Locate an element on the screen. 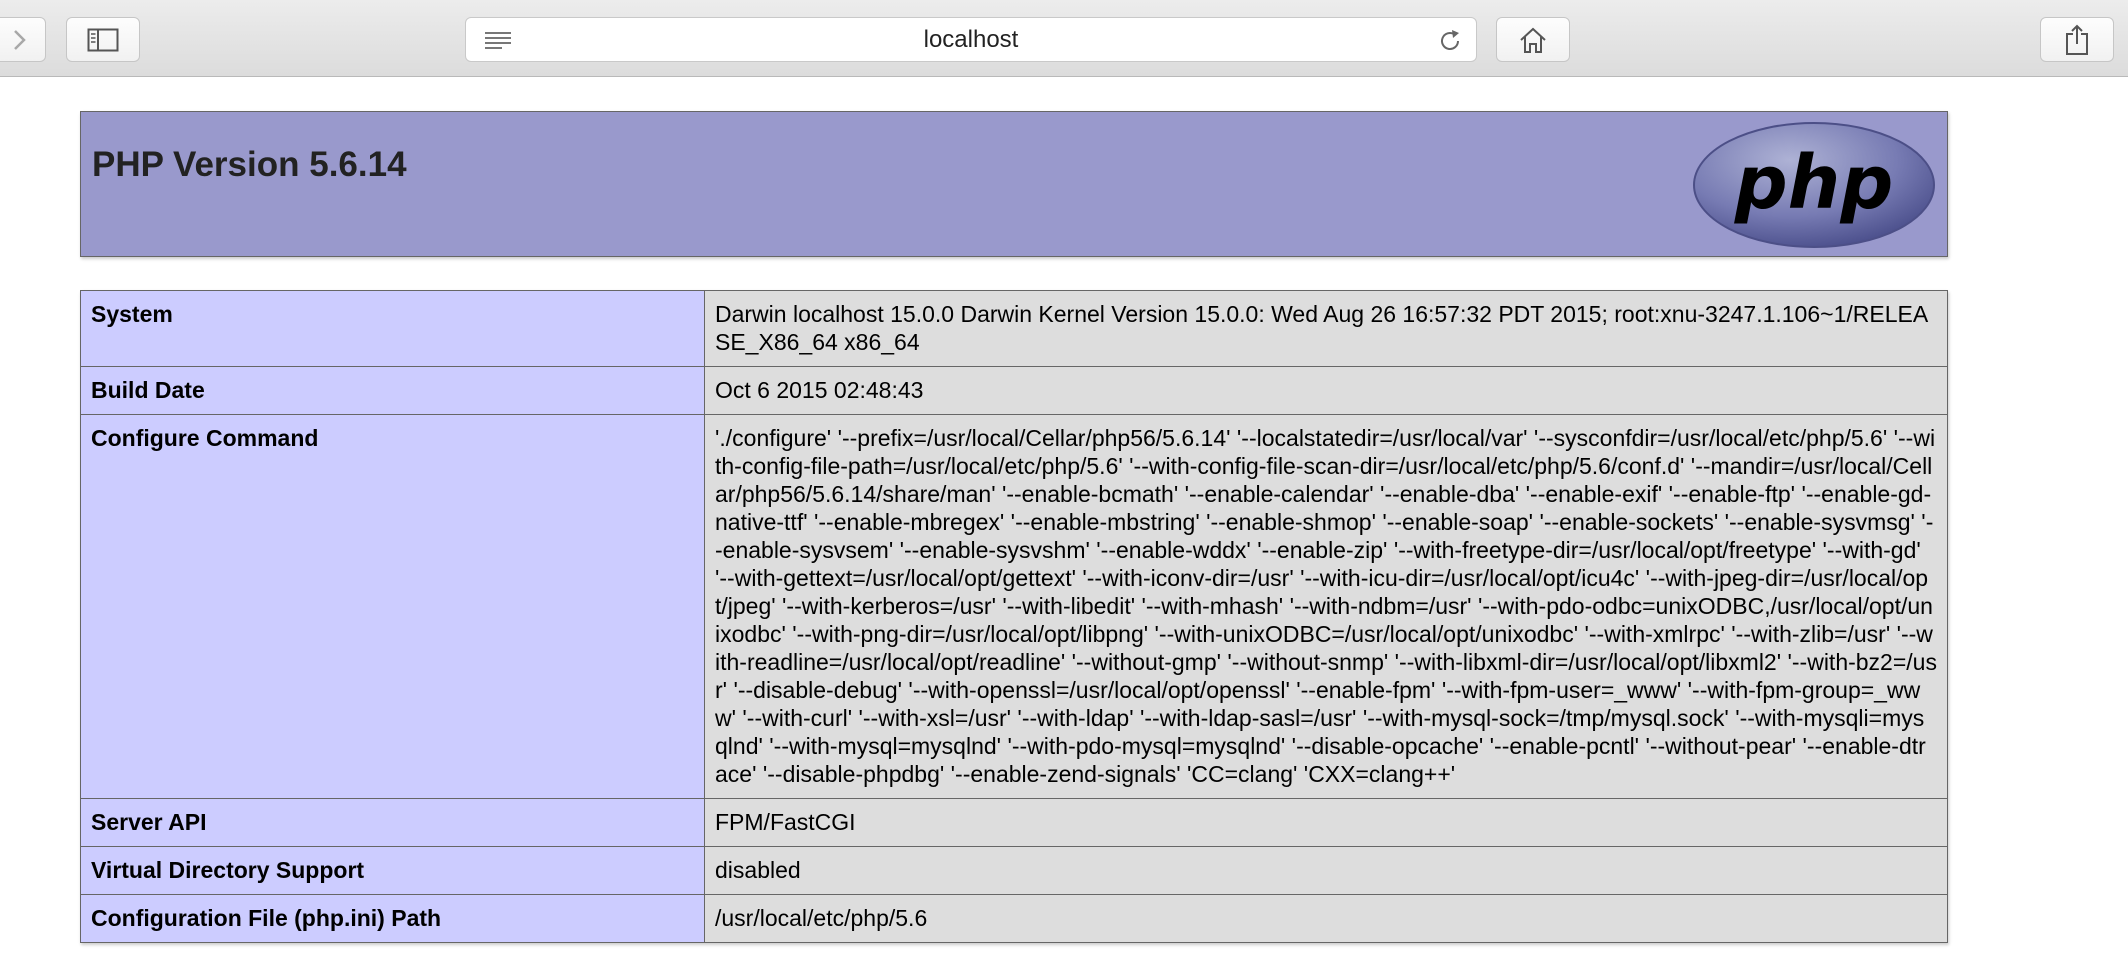 The height and width of the screenshot is (970, 2128). url-text: localhost is located at coordinates (971, 39).